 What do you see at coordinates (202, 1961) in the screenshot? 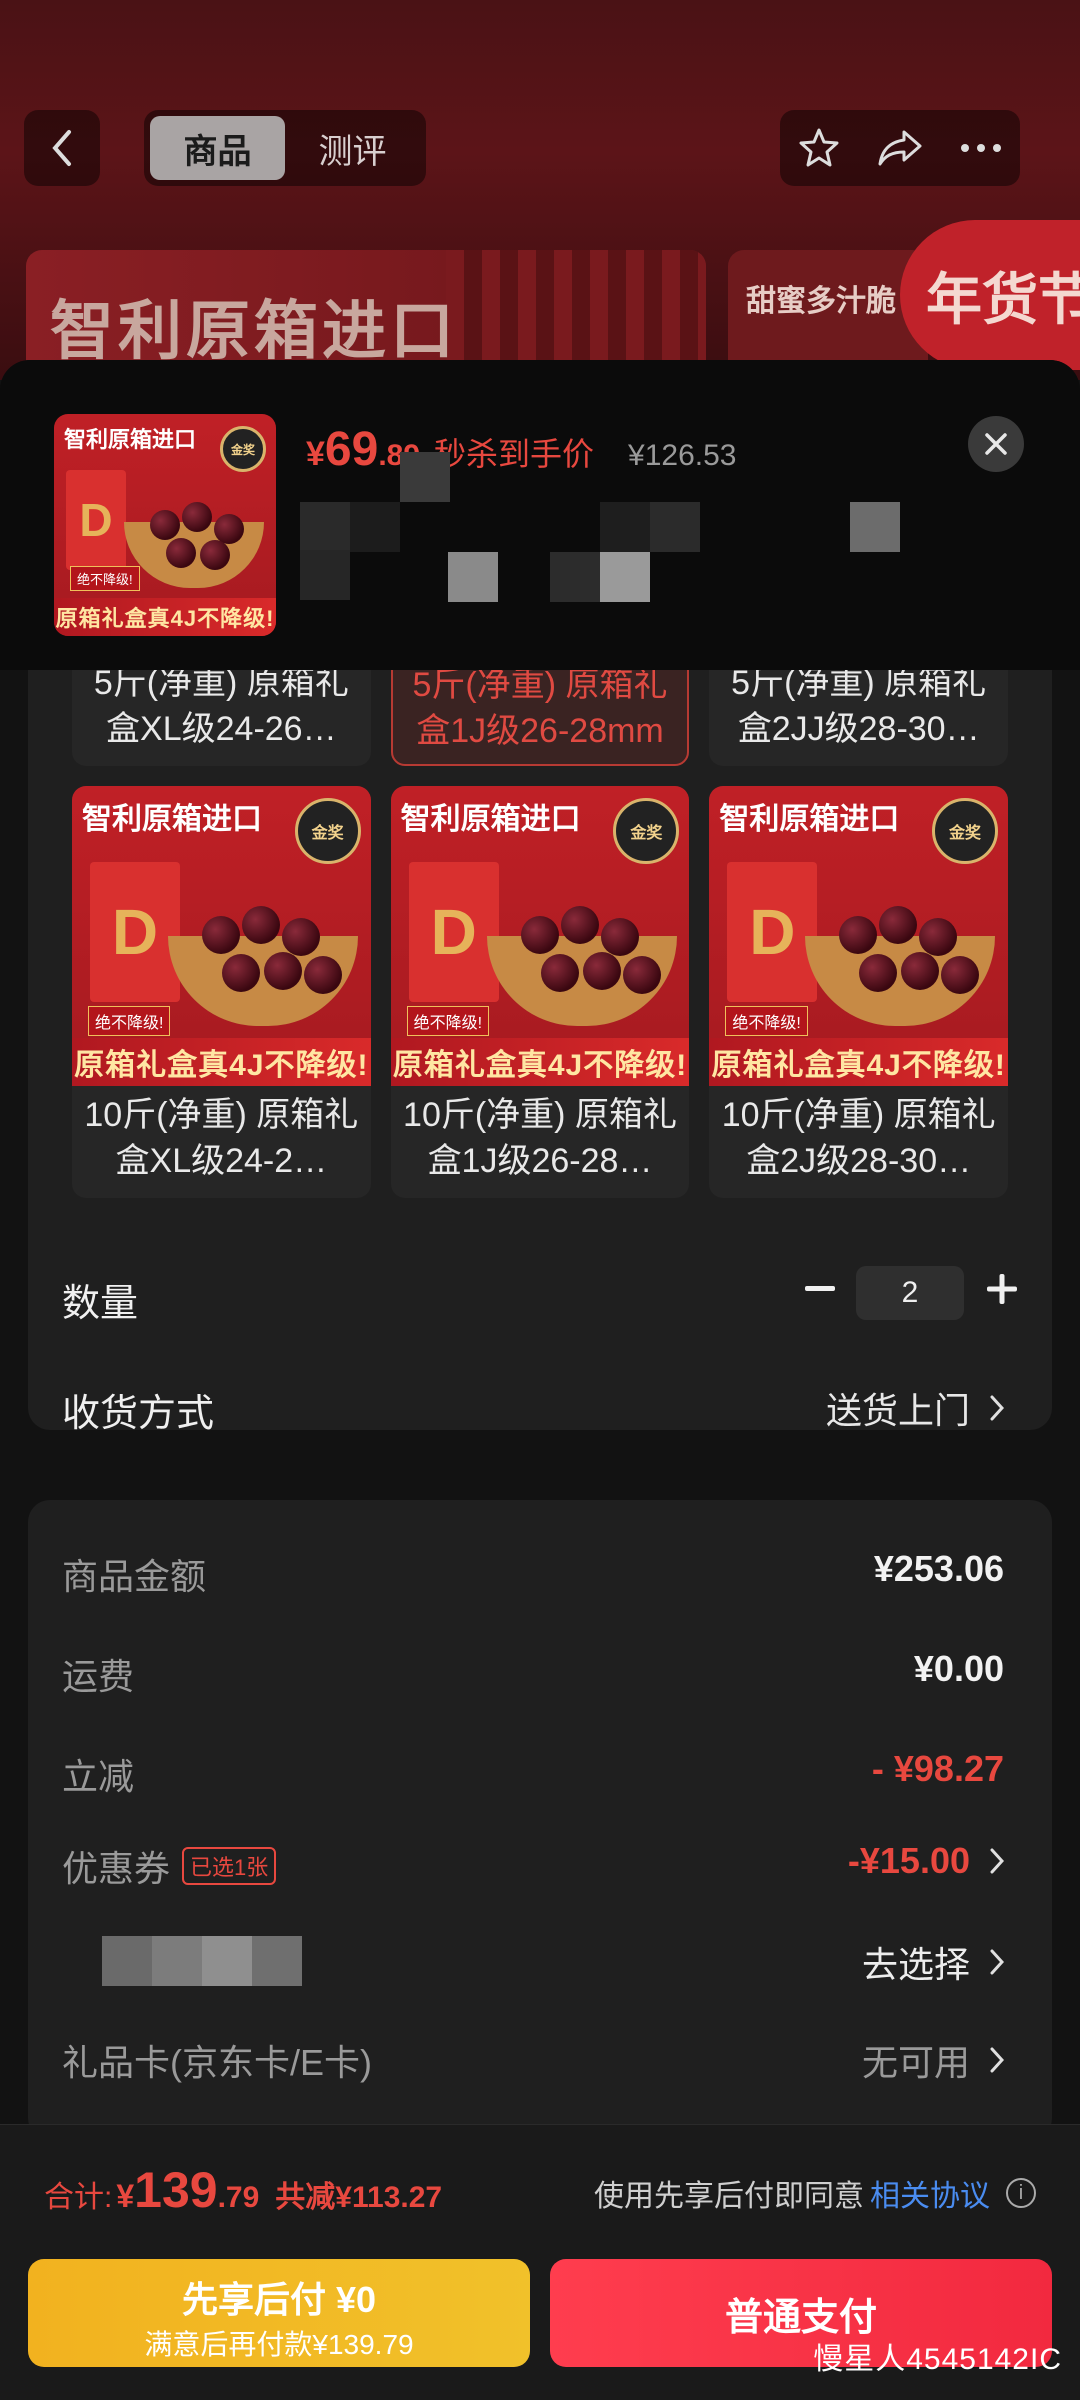
I see `redacted-label` at bounding box center [202, 1961].